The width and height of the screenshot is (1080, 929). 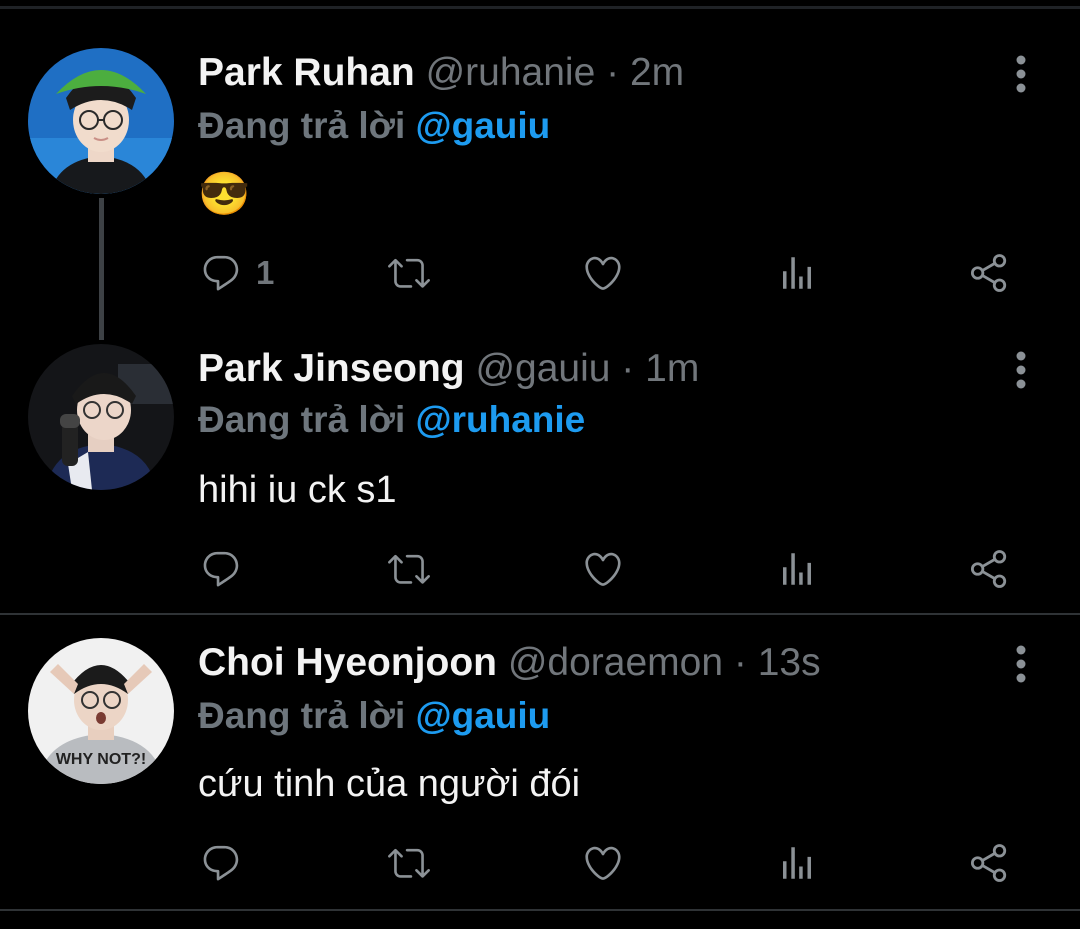 I want to click on avatar-ruhanie, so click(x=101, y=121).